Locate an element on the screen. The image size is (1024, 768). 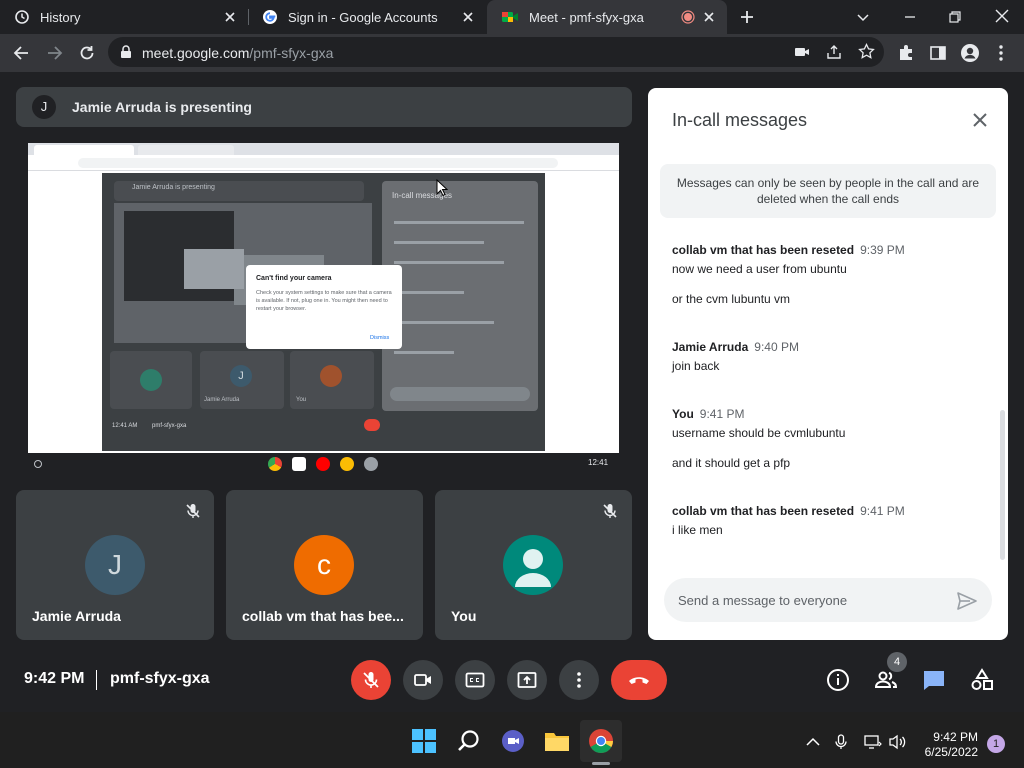
reload-icon is located at coordinates (87, 53).